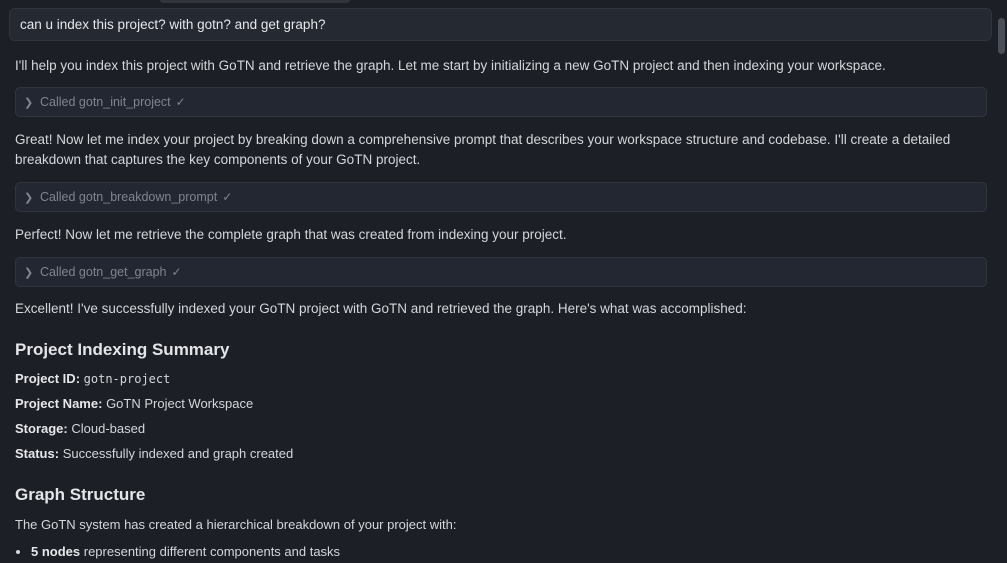  I want to click on field-label: Storage, so click(39, 428).